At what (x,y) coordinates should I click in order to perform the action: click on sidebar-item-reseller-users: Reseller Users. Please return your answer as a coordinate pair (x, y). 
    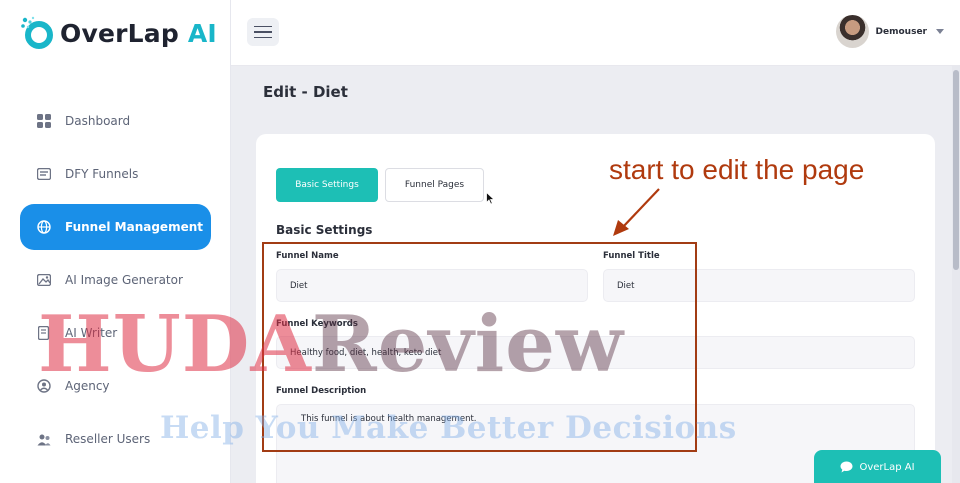
    Looking at the image, I should click on (115, 439).